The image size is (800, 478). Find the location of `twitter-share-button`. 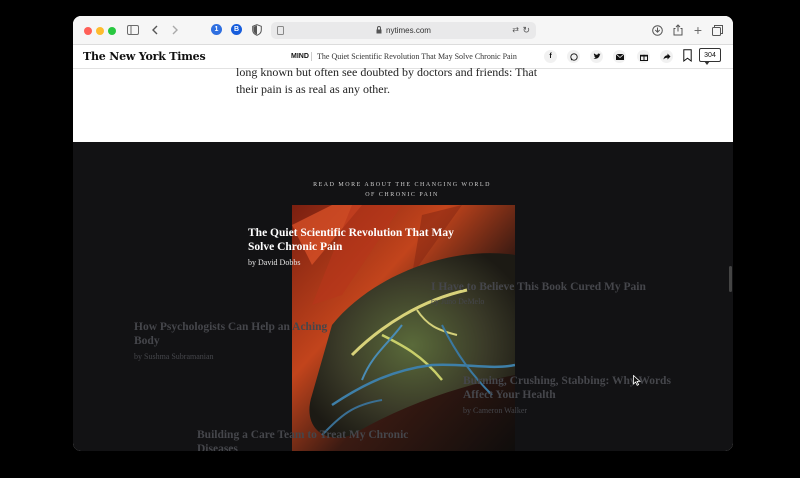

twitter-share-button is located at coordinates (596, 56).